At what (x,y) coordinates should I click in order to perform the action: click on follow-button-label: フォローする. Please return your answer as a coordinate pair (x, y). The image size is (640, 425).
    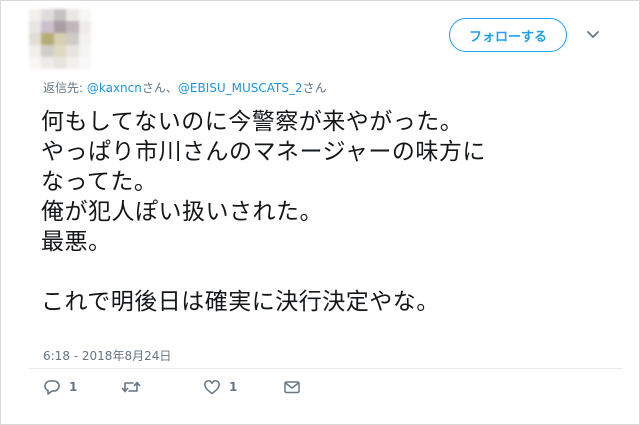
    Looking at the image, I should click on (507, 37).